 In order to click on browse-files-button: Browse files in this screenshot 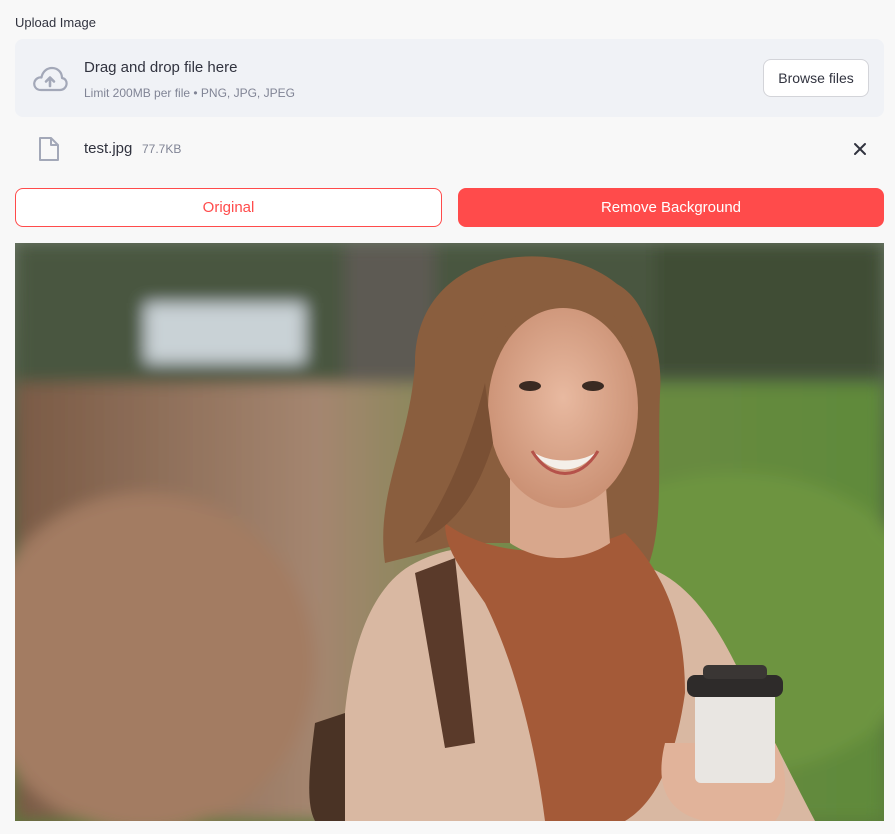, I will do `click(816, 78)`.